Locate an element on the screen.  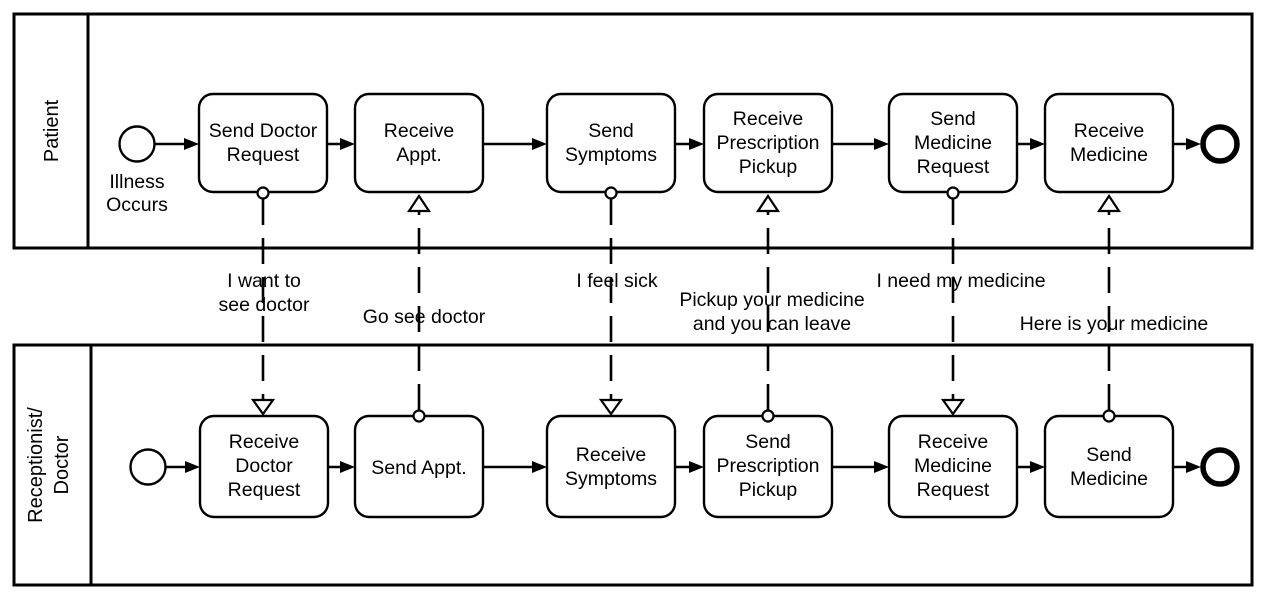
task-r6-box is located at coordinates (1109, 466).